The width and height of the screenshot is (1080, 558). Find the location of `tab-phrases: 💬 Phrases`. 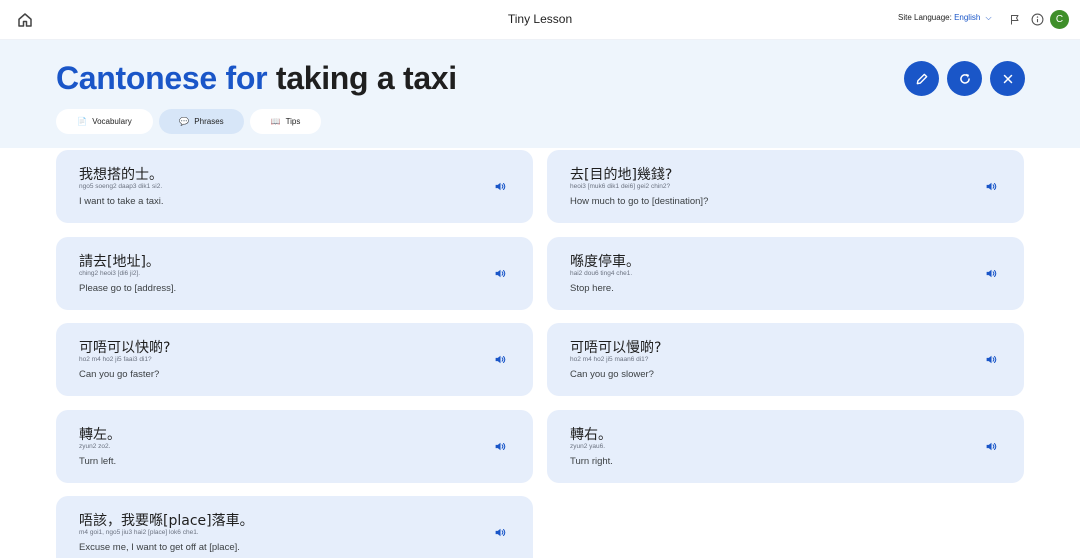

tab-phrases: 💬 Phrases is located at coordinates (201, 121).